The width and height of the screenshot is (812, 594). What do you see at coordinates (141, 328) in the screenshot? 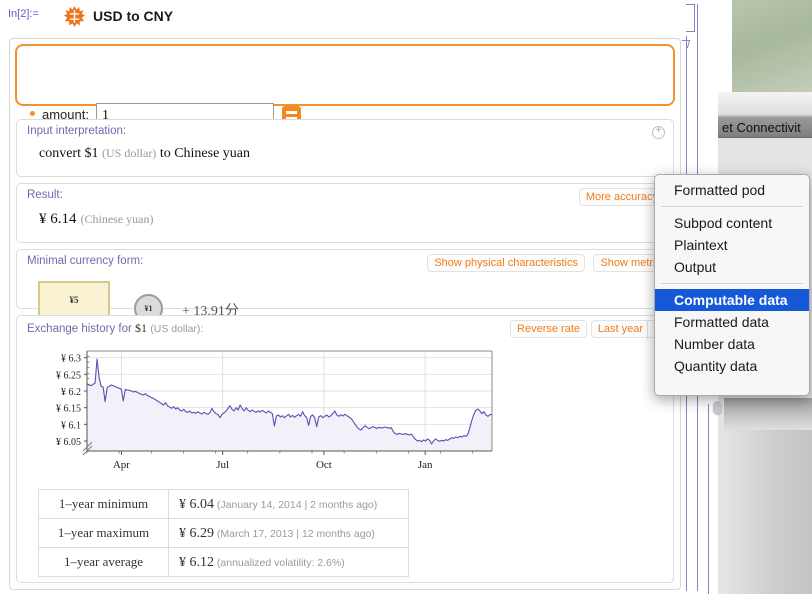
I see `eh-title-b: $1` at bounding box center [141, 328].